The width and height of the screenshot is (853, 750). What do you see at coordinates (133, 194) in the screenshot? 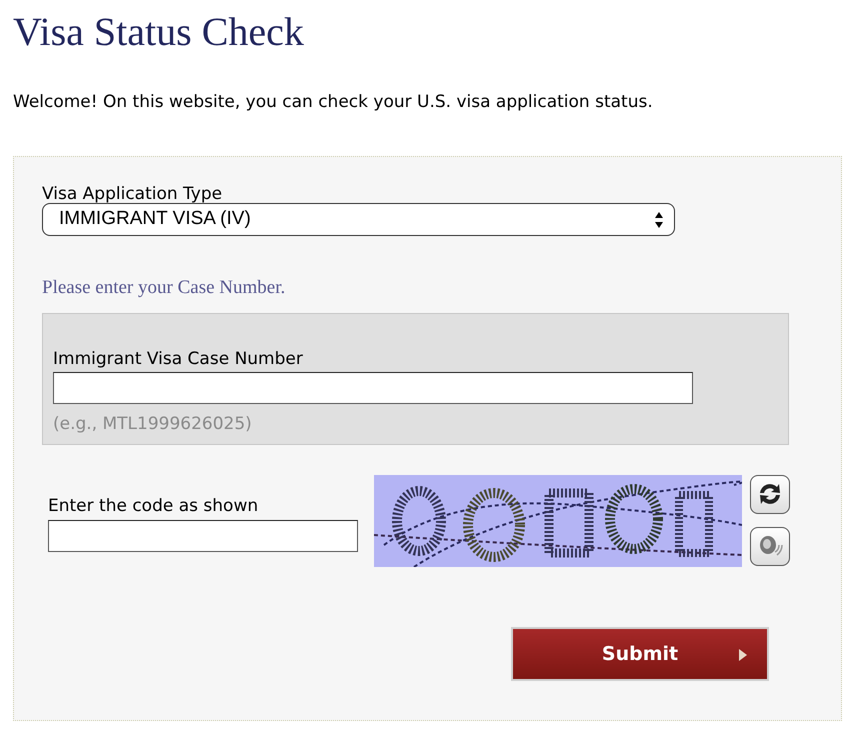
I see `field-label: Visa Application Type` at bounding box center [133, 194].